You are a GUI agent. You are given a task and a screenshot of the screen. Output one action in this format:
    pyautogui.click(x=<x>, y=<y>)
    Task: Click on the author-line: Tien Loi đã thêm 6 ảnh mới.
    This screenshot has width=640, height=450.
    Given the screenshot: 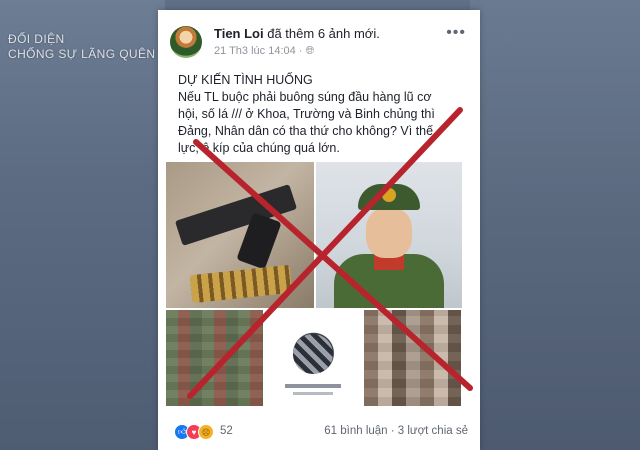 What is the action you would take?
    pyautogui.click(x=297, y=33)
    